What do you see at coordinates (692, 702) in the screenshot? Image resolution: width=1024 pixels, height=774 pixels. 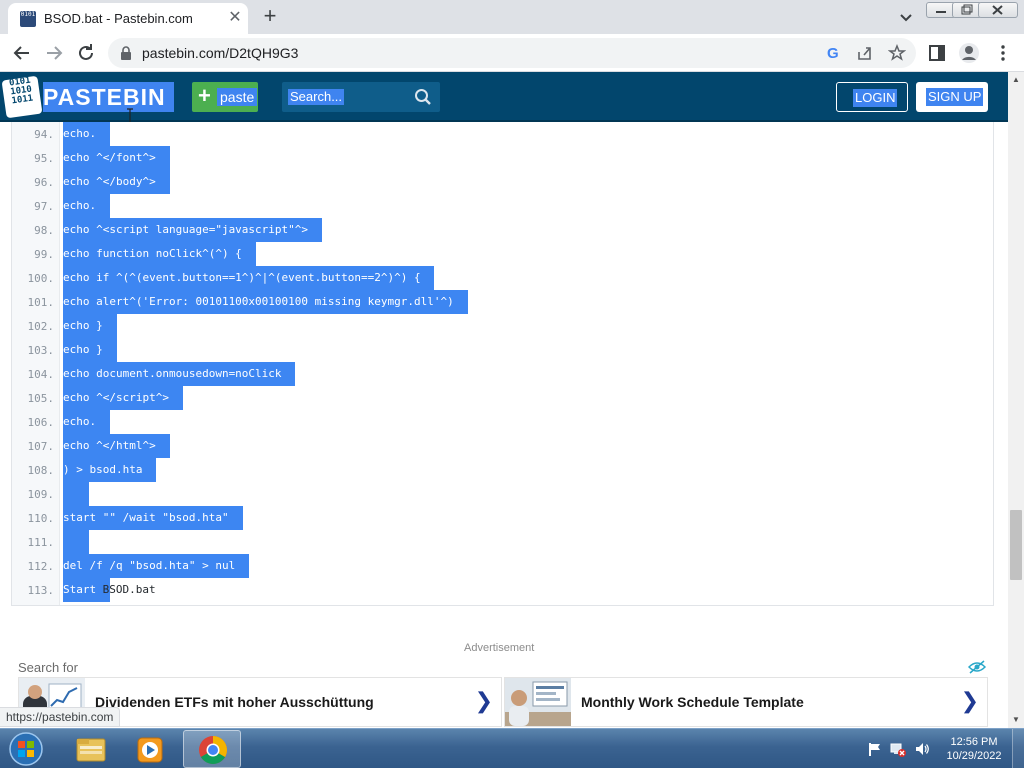 I see `ad-title: Monthly Work Schedule Template` at bounding box center [692, 702].